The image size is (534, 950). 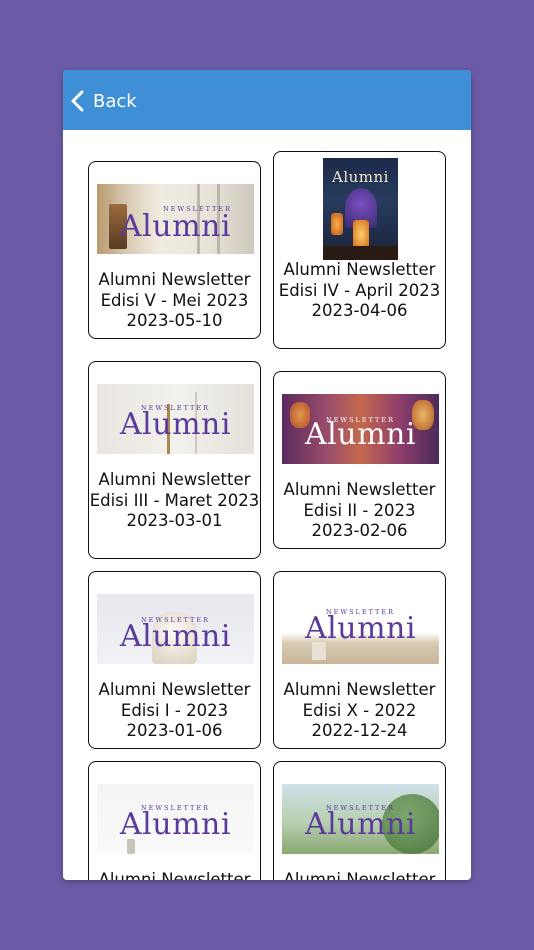 I want to click on newsletter-date: 2022-12-24, so click(x=359, y=731).